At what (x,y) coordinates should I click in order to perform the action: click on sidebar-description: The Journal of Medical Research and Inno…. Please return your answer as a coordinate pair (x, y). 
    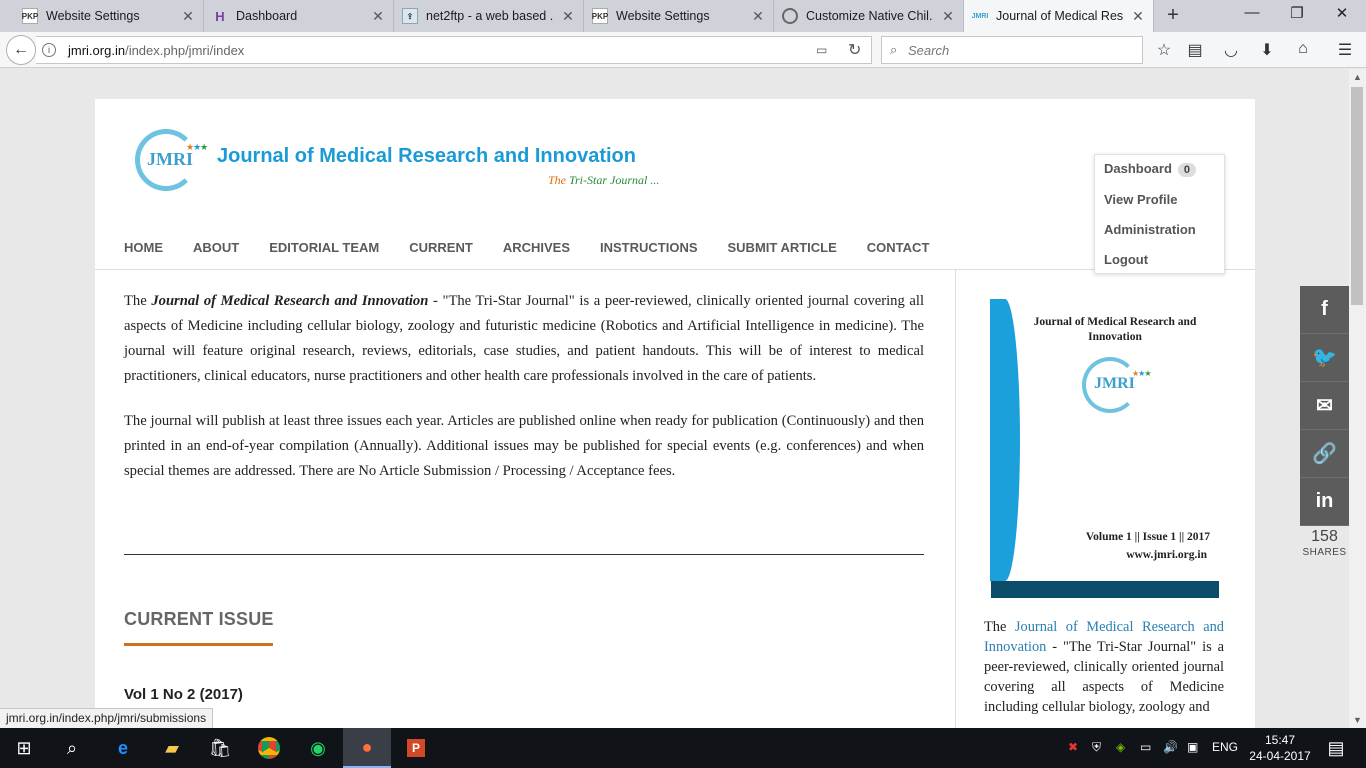
    Looking at the image, I should click on (1104, 667).